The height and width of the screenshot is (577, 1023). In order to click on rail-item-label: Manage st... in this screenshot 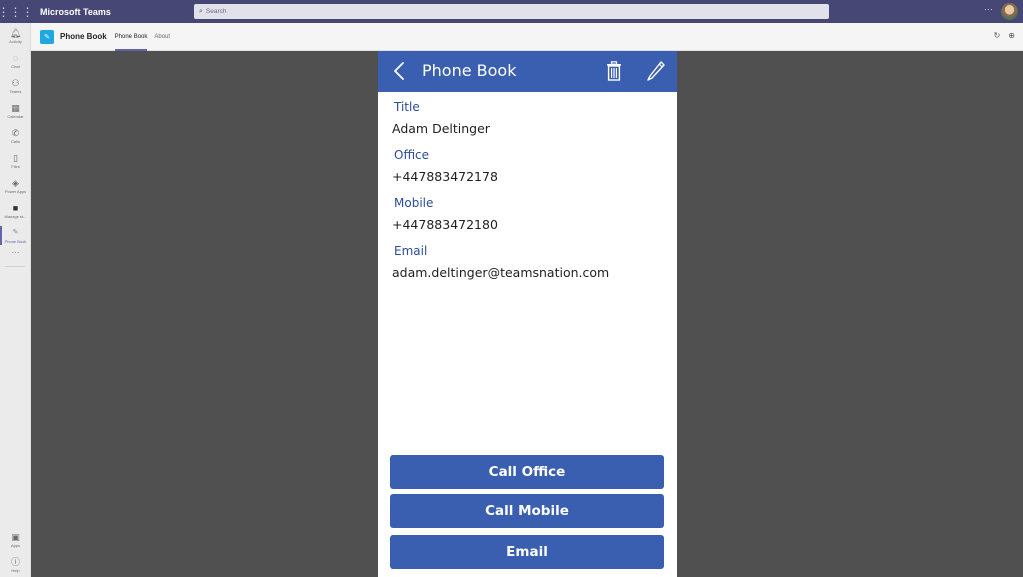, I will do `click(15, 216)`.